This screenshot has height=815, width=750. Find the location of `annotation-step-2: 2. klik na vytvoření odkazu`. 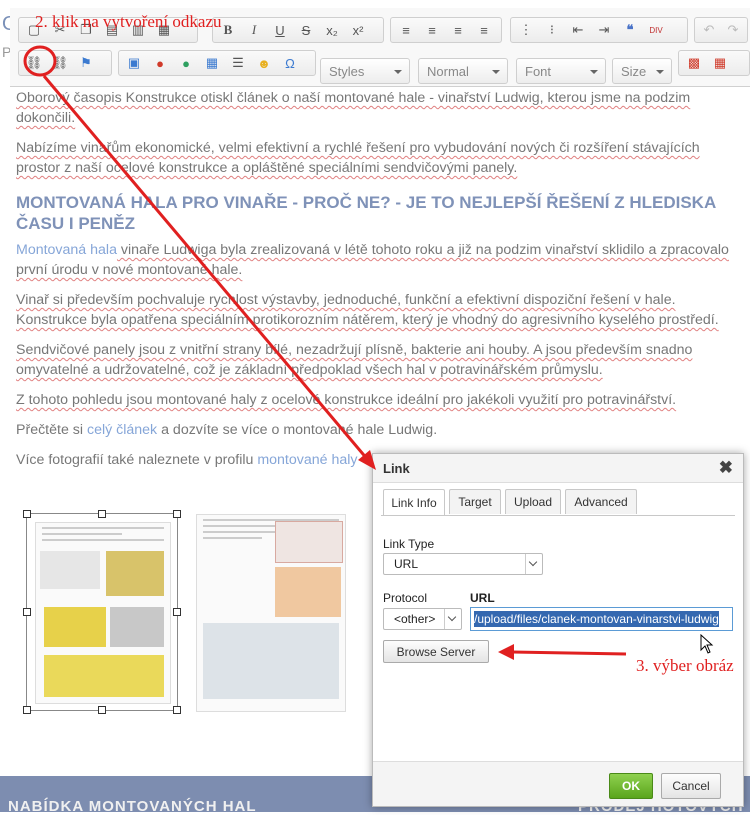

annotation-step-2: 2. klik na vytvoření odkazu is located at coordinates (128, 21).